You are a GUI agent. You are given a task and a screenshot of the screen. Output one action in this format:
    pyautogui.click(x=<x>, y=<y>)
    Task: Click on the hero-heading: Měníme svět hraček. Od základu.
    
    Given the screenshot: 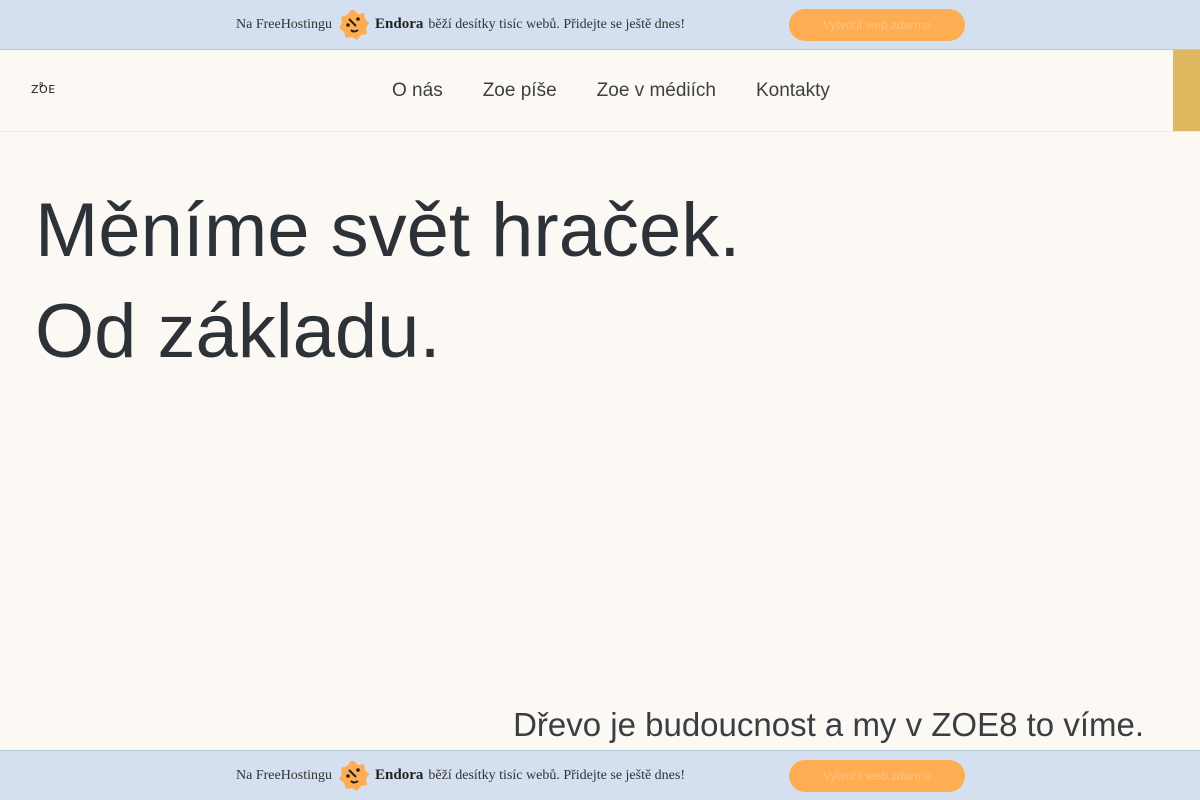 What is the action you would take?
    pyautogui.click(x=387, y=281)
    